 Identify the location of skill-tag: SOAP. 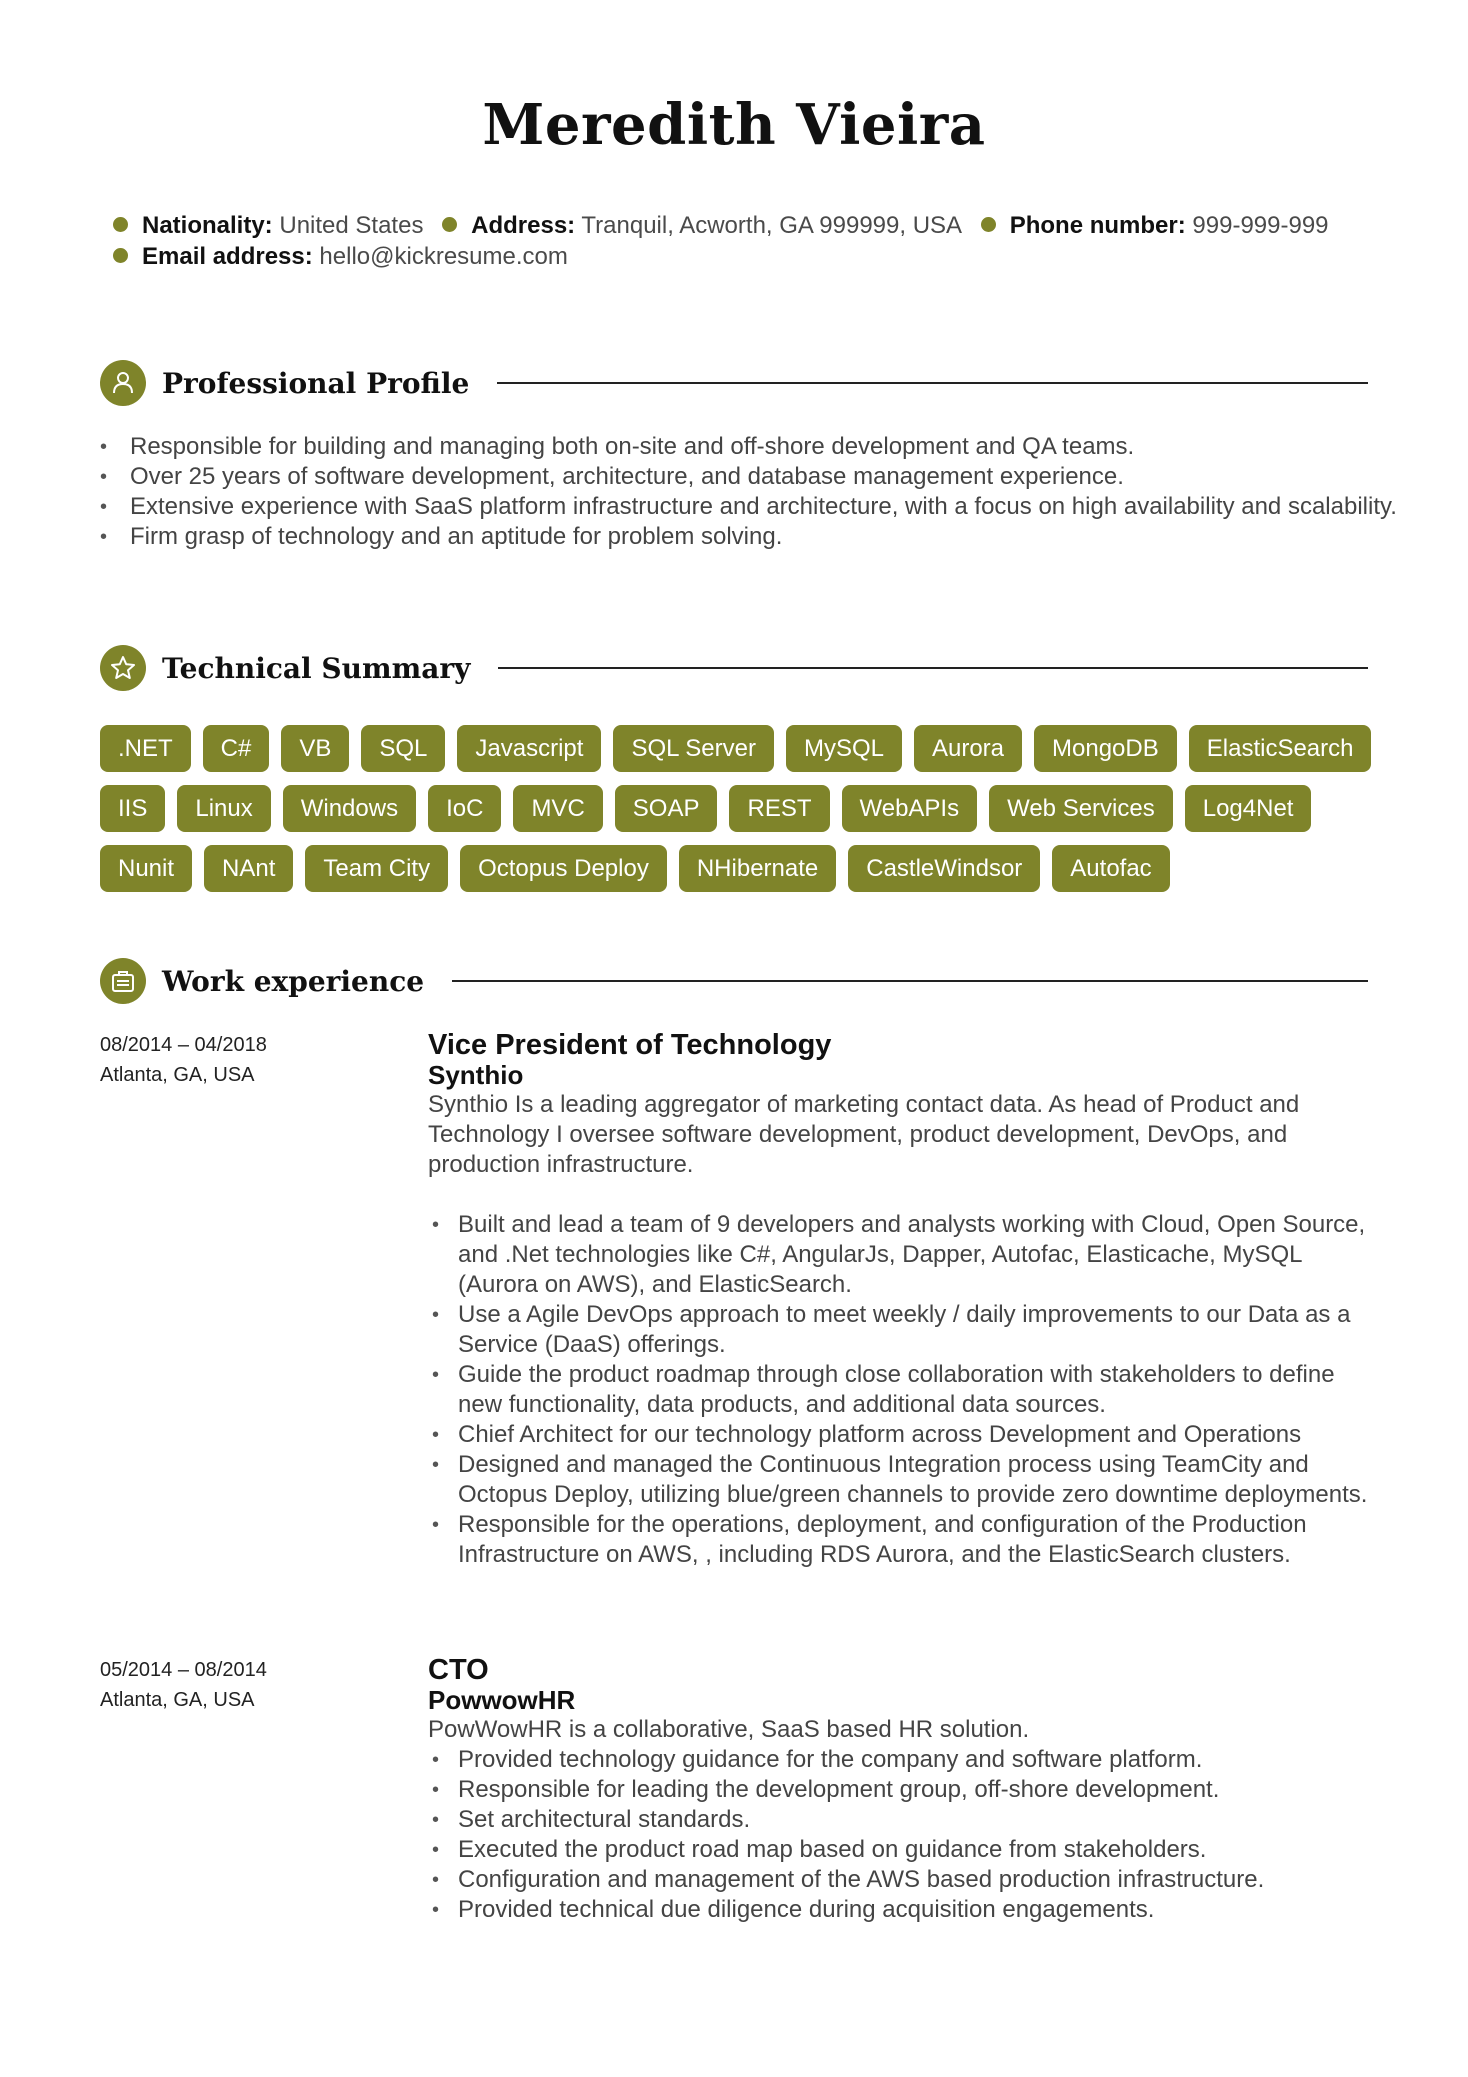
(666, 808).